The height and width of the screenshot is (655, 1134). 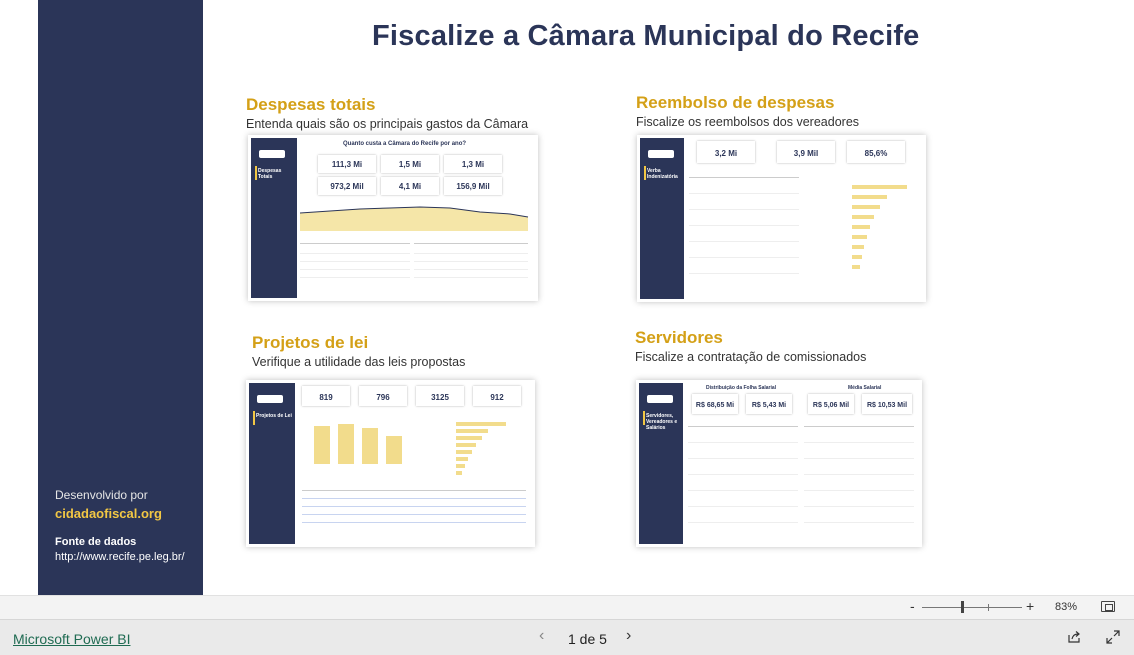 I want to click on thumb-nav-title: Despesas Totais, so click(x=270, y=174).